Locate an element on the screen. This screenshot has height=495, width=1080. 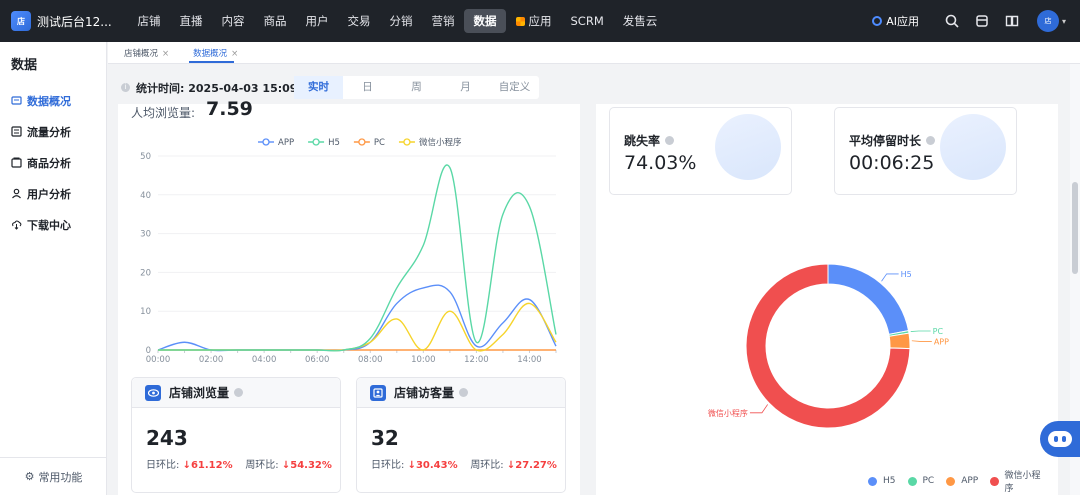
assistant-bot-button is located at coordinates (1060, 439).